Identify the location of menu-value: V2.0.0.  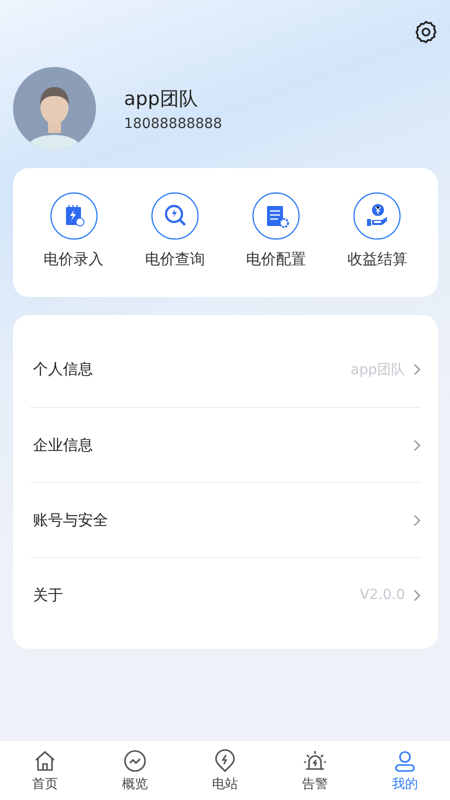
(382, 595).